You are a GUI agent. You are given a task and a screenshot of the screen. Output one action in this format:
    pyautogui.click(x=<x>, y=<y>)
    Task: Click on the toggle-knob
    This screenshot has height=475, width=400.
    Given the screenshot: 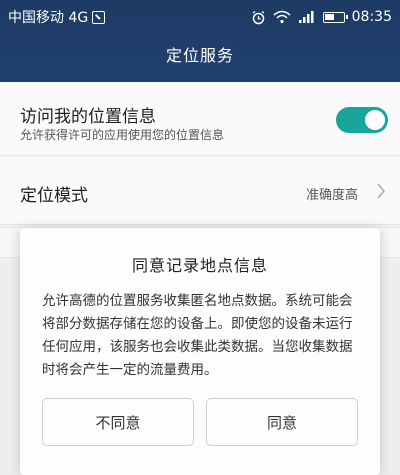 What is the action you would take?
    pyautogui.click(x=375, y=120)
    